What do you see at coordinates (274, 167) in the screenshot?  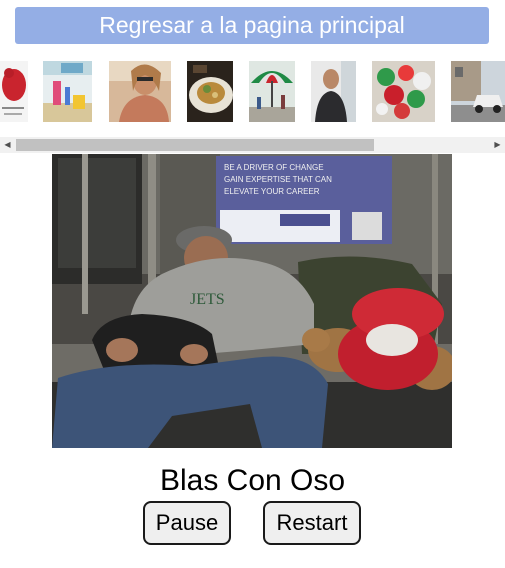 I see `poster-line-1: BE A DRIVER OF CHANGE` at bounding box center [274, 167].